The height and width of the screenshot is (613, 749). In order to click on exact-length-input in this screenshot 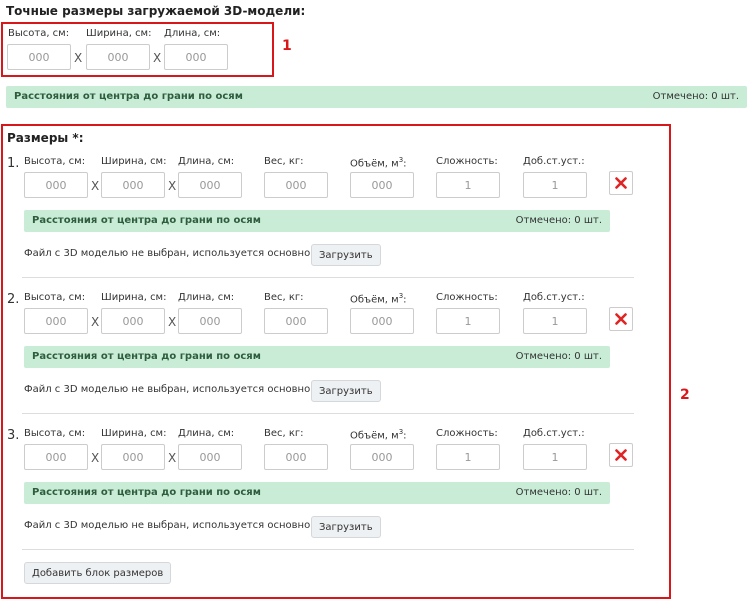, I will do `click(196, 57)`.